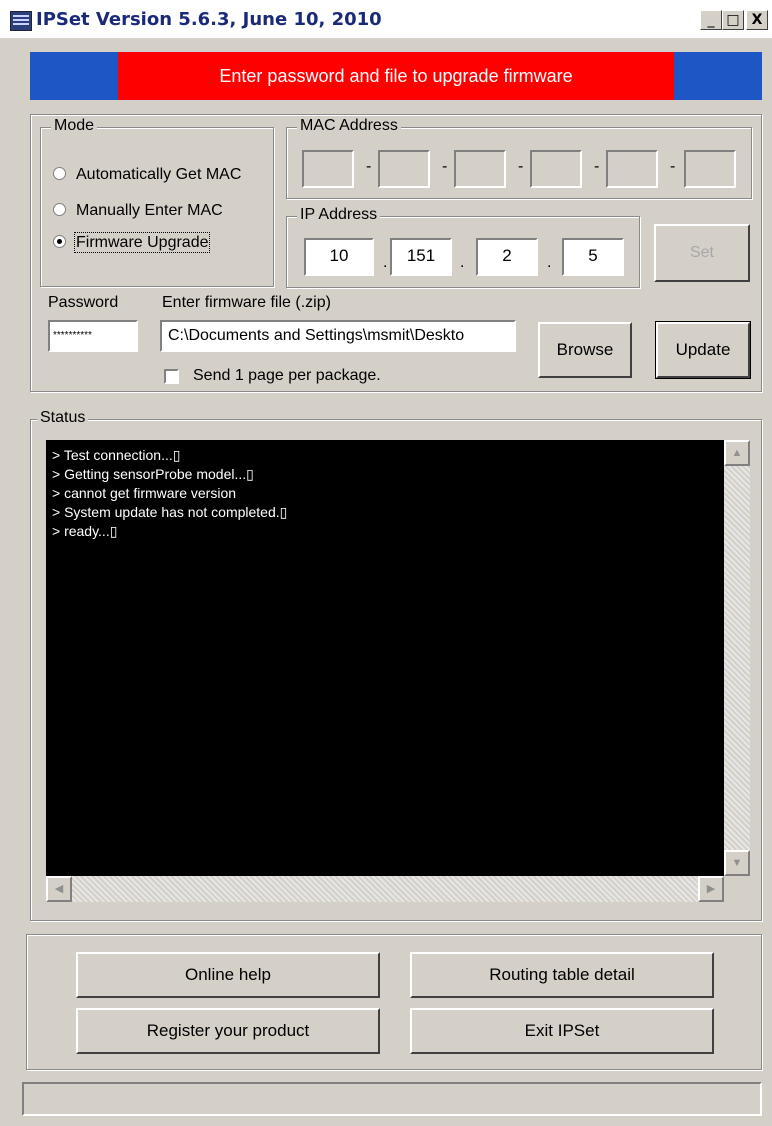  I want to click on ip-group-title: IP Address, so click(339, 215).